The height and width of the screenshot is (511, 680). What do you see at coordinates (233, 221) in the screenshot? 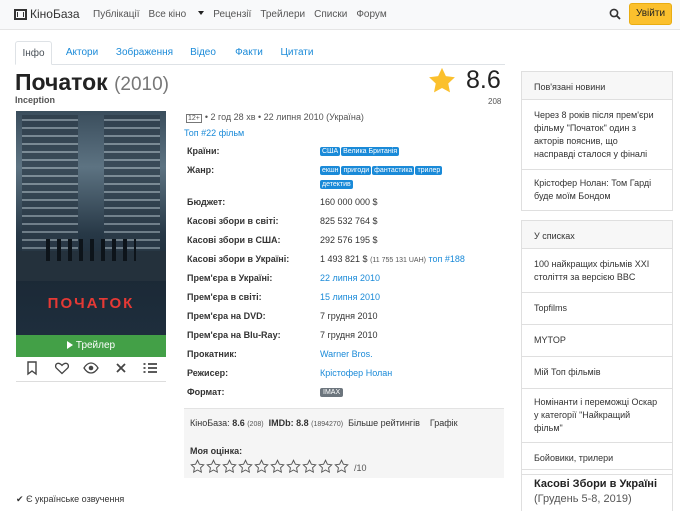
I see `world-gross-label: Касові збори в світі:` at bounding box center [233, 221].